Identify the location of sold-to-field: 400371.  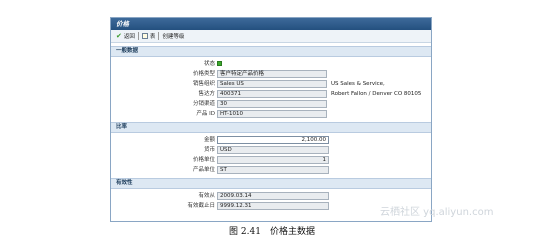
(272, 94).